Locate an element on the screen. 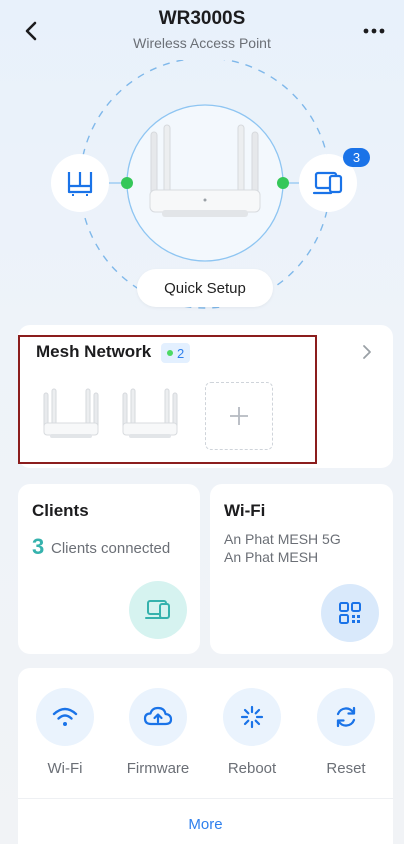 Image resolution: width=404 pixels, height=844 pixels. tool-wifi-label: Wi-Fi is located at coordinates (65, 768).